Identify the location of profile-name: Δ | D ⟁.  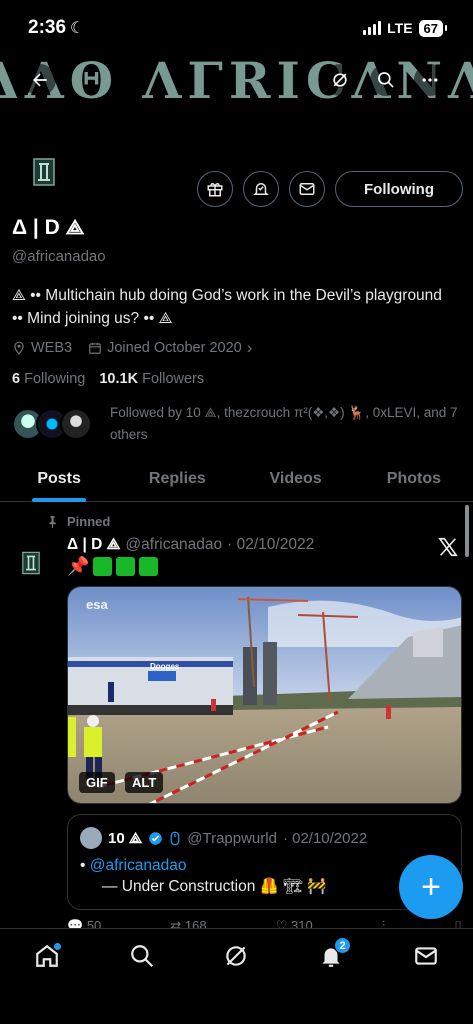
(48, 227).